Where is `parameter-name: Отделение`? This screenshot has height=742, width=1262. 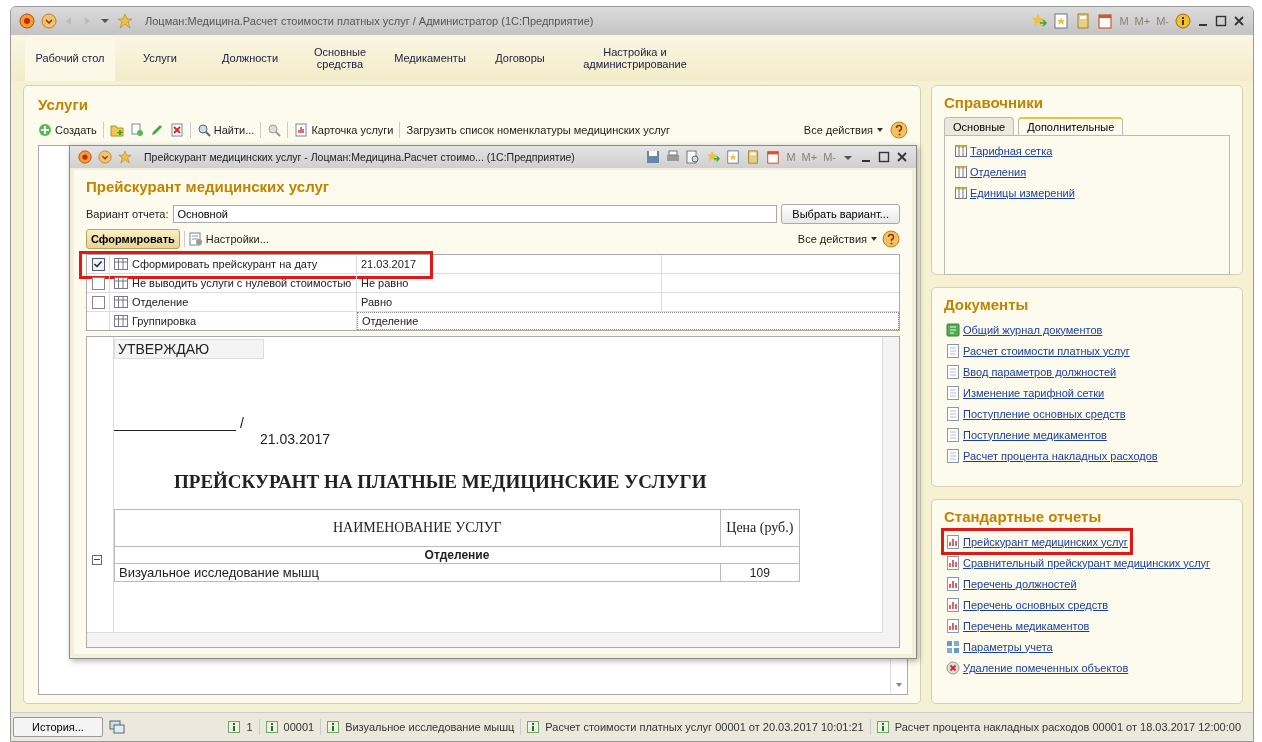
parameter-name: Отделение is located at coordinates (160, 302).